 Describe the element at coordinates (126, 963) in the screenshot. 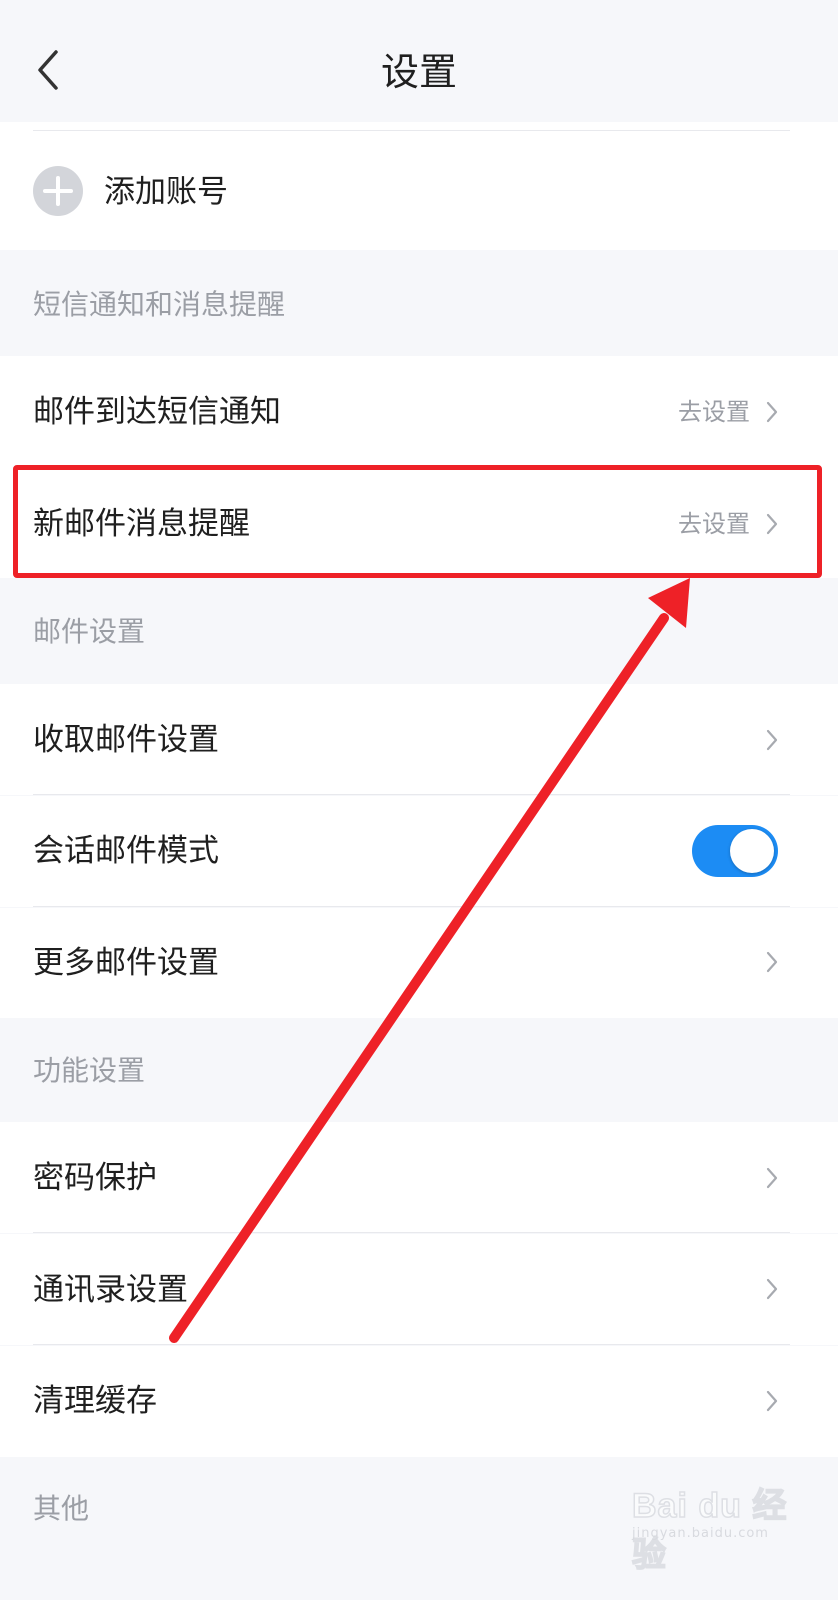

I see `more-mail-settings-label: 更多邮件设置` at that location.